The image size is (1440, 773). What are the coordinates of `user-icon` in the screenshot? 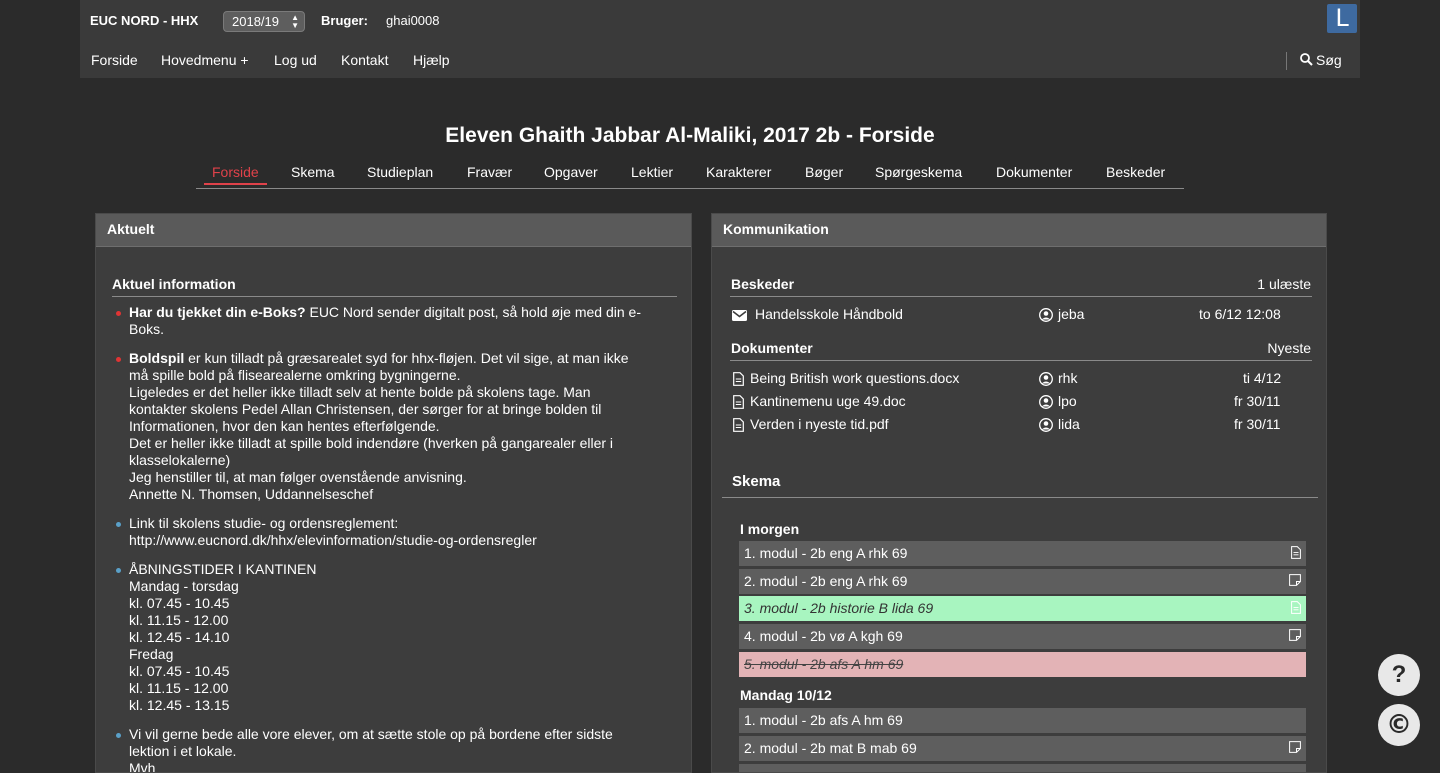 It's located at (1046, 315).